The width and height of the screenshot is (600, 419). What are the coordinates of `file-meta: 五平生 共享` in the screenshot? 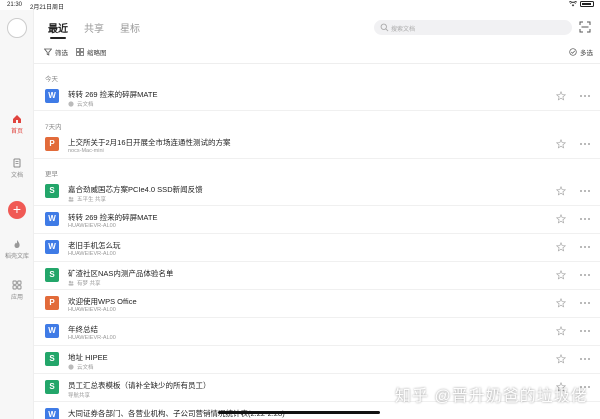 It's located at (87, 199).